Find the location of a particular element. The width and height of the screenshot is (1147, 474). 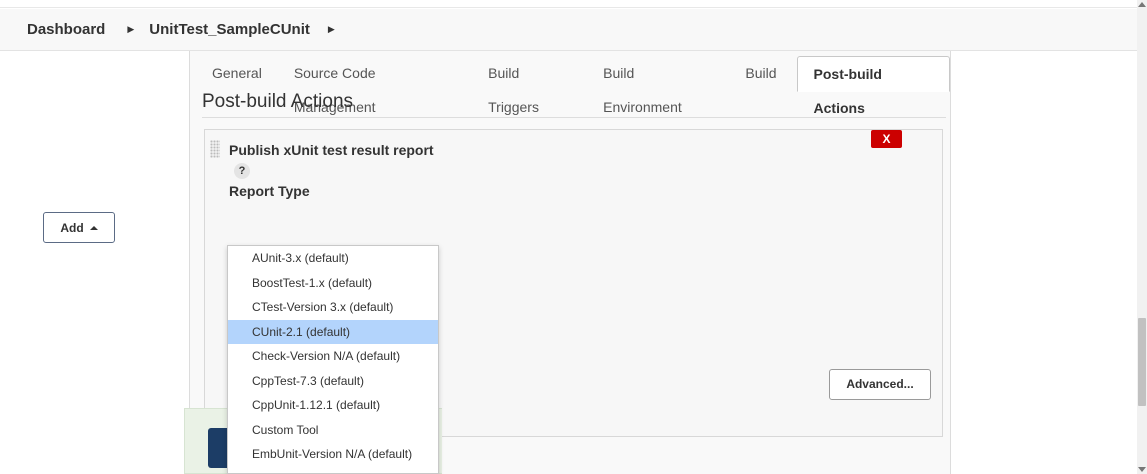

drag-handle-icon is located at coordinates (215, 149).